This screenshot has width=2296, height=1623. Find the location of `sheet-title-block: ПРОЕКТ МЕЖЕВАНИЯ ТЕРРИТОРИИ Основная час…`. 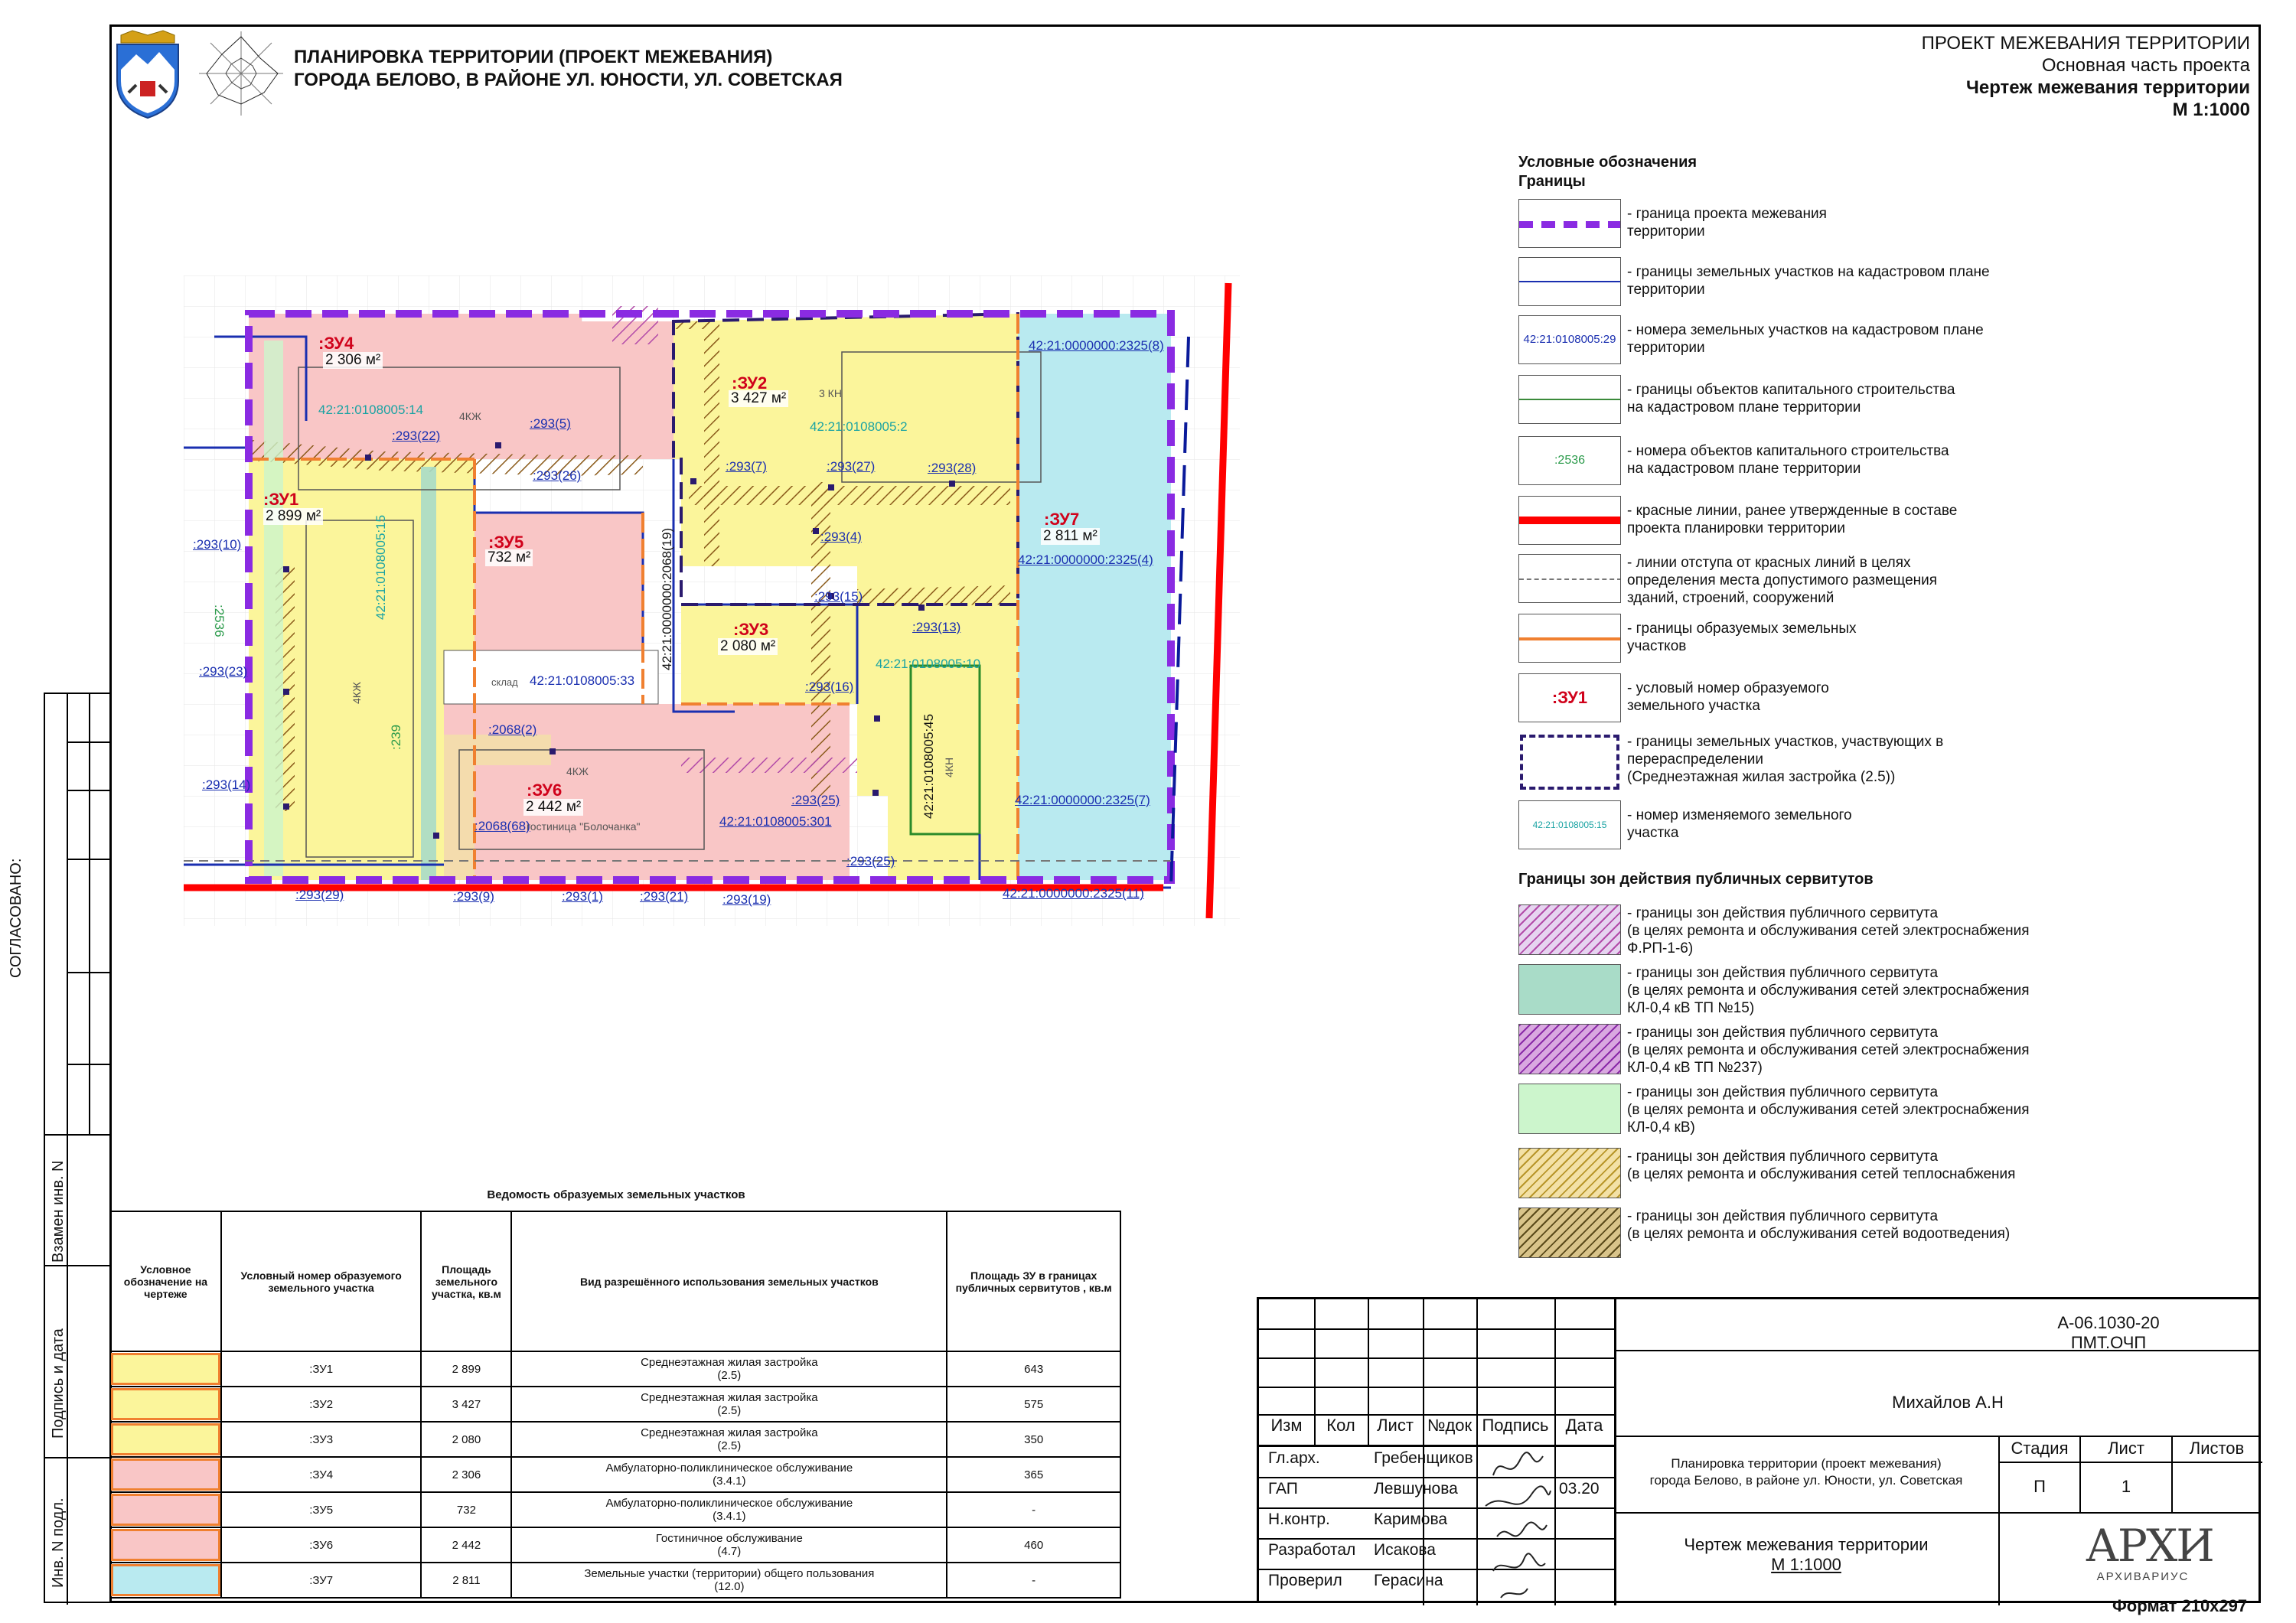

sheet-title-block: ПРОЕКТ МЕЖЕВАНИЯ ТЕРРИТОРИИ Основная час… is located at coordinates (2086, 76).